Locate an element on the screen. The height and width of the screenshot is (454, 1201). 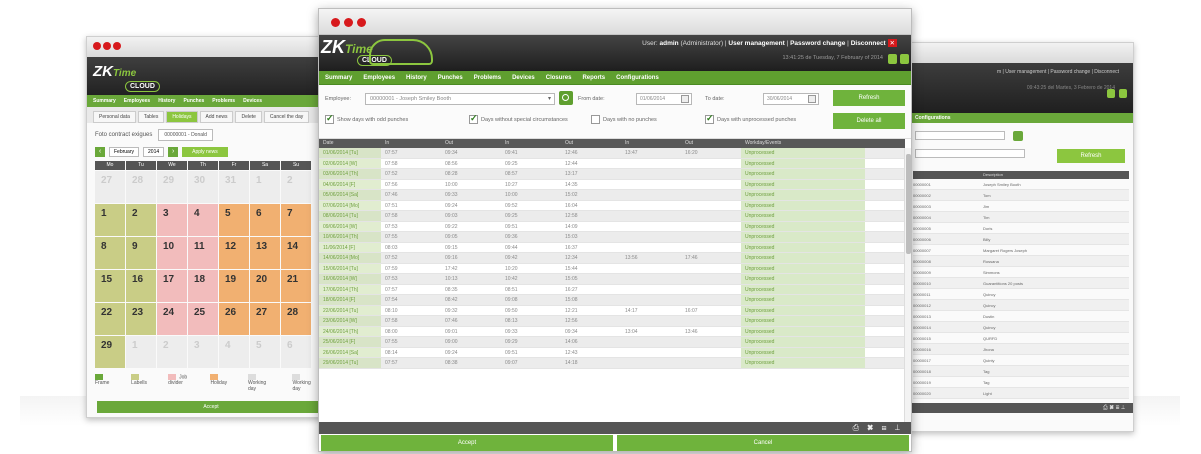
refresh-button: Refresh is located at coordinates (869, 98).